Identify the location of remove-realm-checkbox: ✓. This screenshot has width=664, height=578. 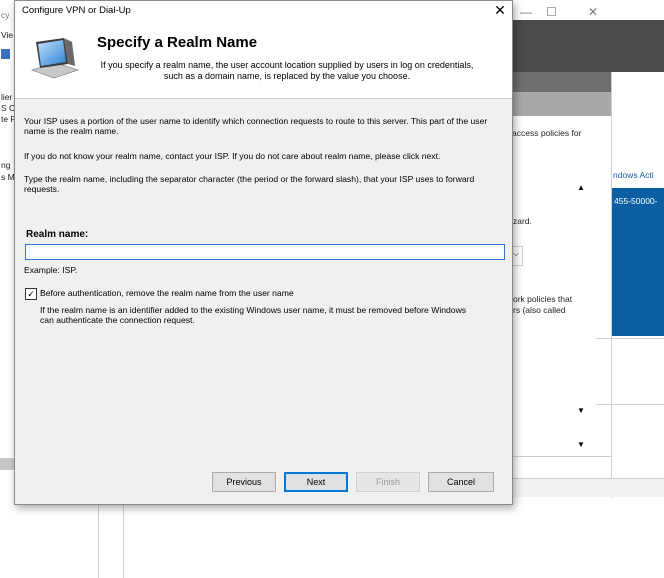
(31, 294).